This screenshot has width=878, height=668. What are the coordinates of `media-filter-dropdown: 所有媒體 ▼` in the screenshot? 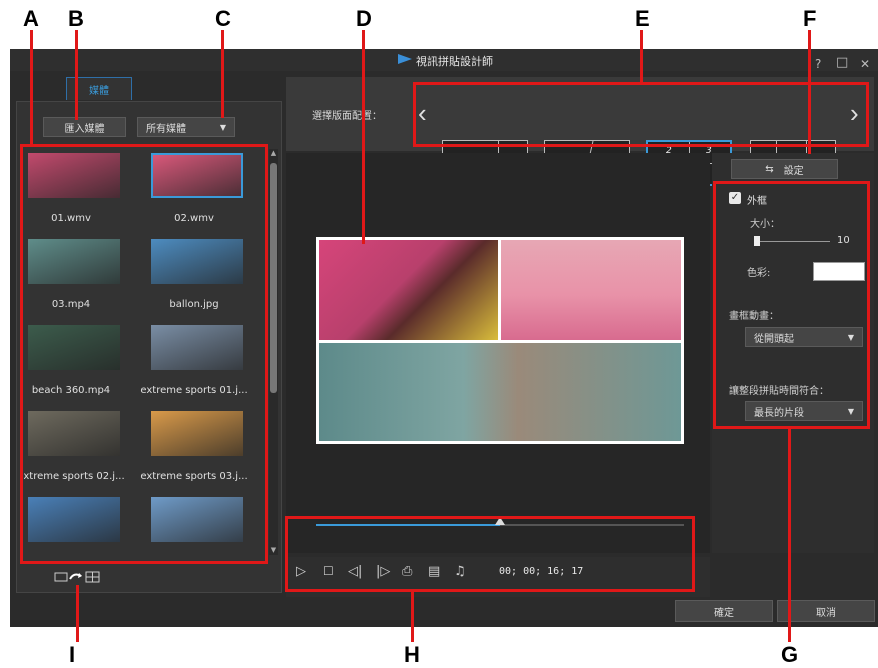 It's located at (186, 127).